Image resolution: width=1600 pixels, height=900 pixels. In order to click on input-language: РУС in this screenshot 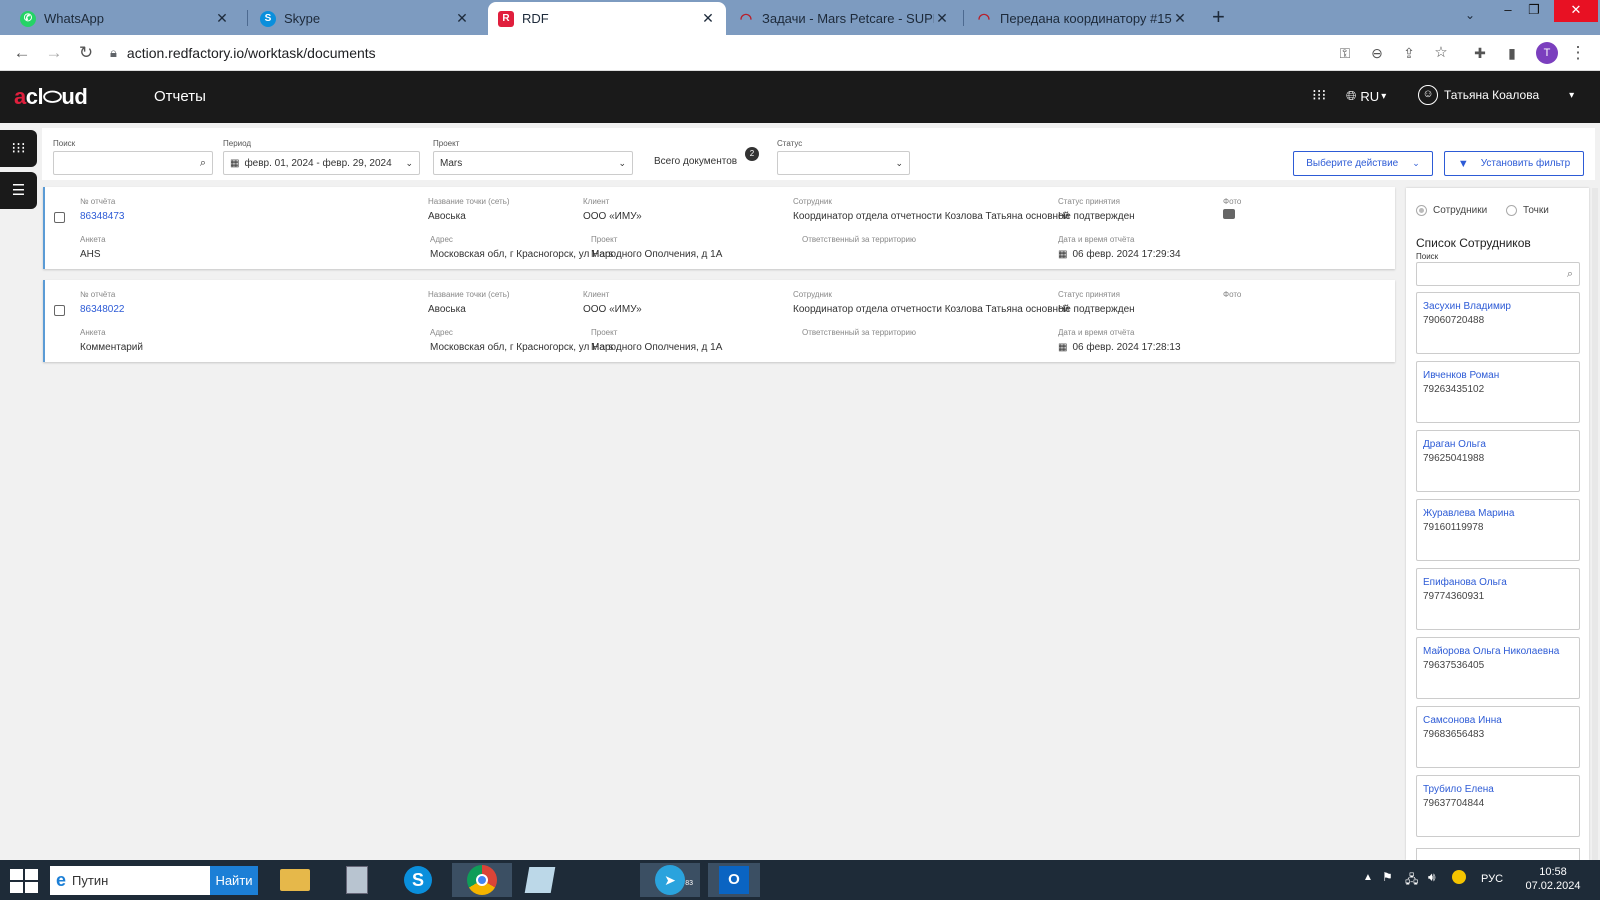, I will do `click(1492, 879)`.